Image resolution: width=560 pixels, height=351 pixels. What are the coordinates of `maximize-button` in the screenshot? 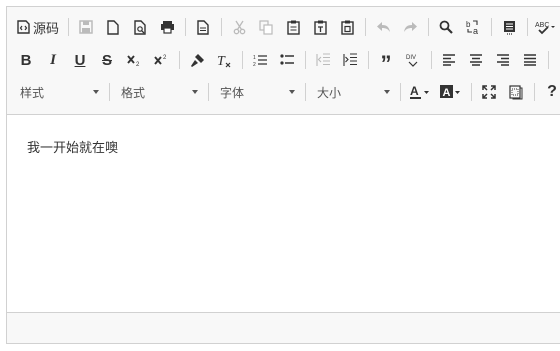 It's located at (489, 92).